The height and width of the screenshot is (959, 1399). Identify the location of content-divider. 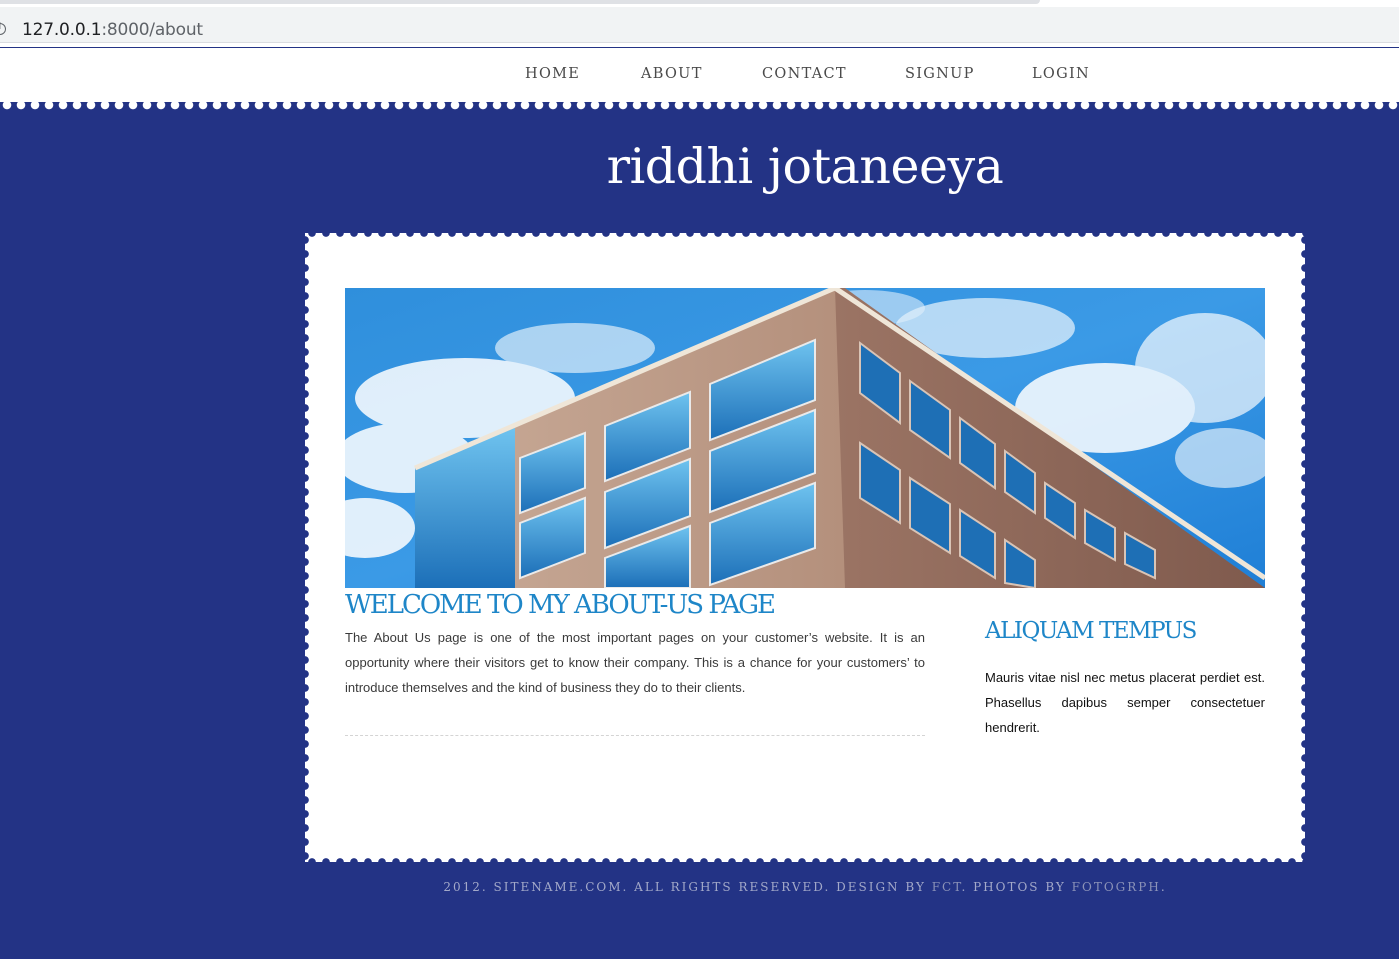
(635, 735).